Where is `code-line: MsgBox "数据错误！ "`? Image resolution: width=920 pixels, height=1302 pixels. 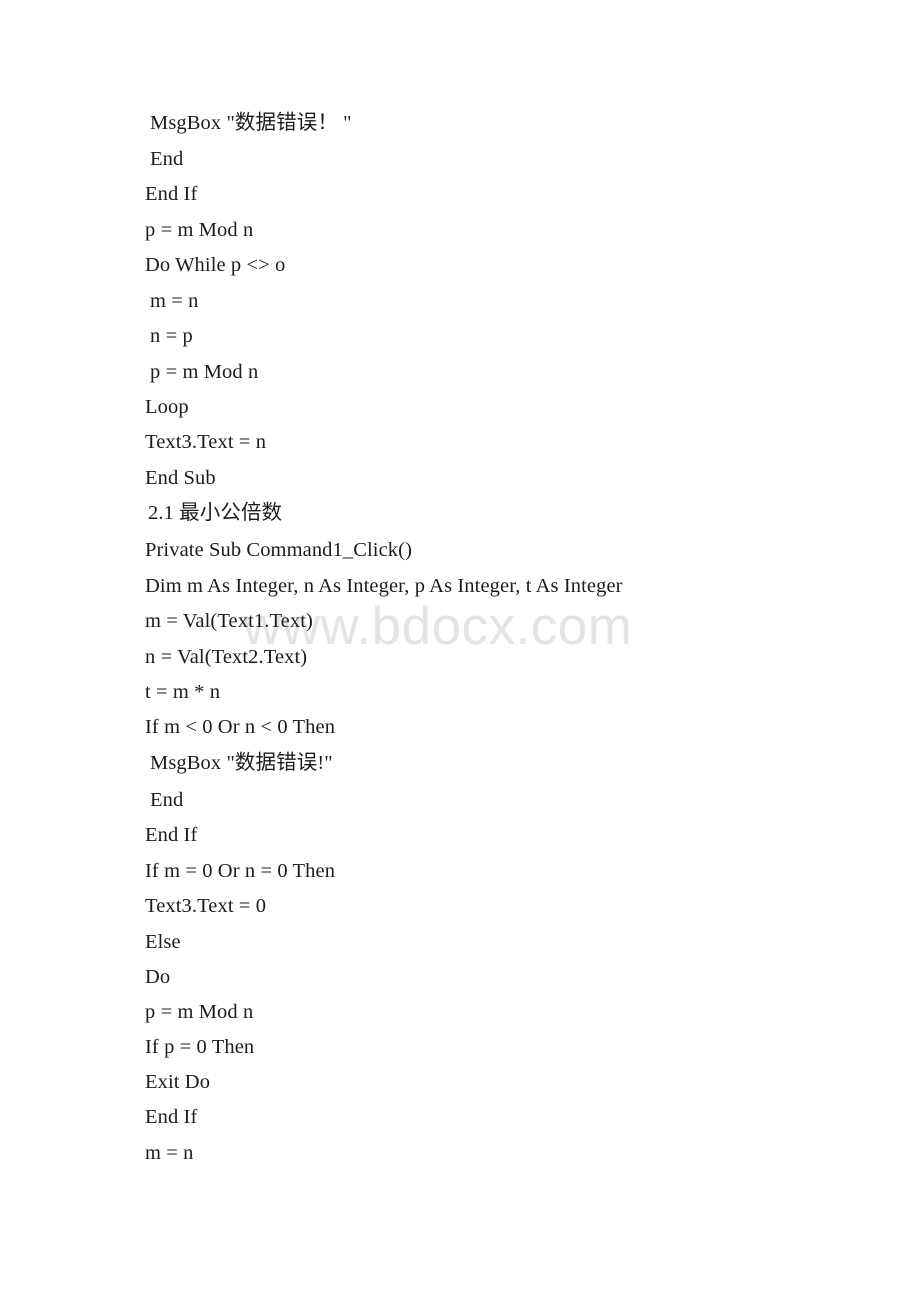
code-line: MsgBox "数据错误！ " is located at coordinates (251, 123).